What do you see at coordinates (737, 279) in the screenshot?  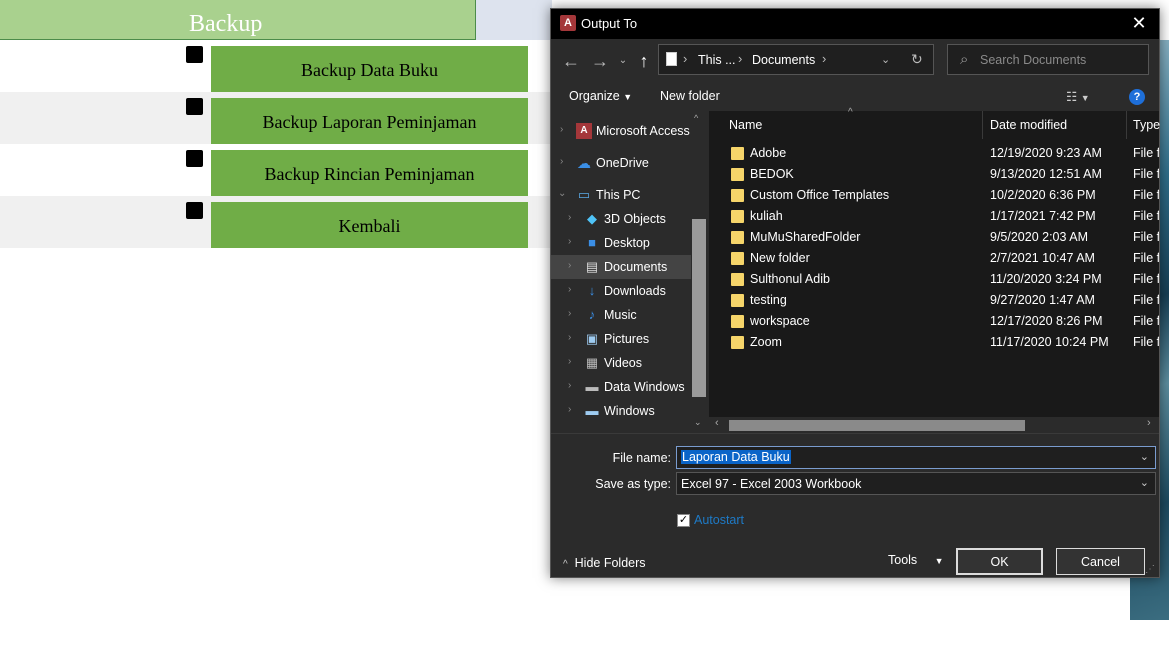 I see `folder-icon` at bounding box center [737, 279].